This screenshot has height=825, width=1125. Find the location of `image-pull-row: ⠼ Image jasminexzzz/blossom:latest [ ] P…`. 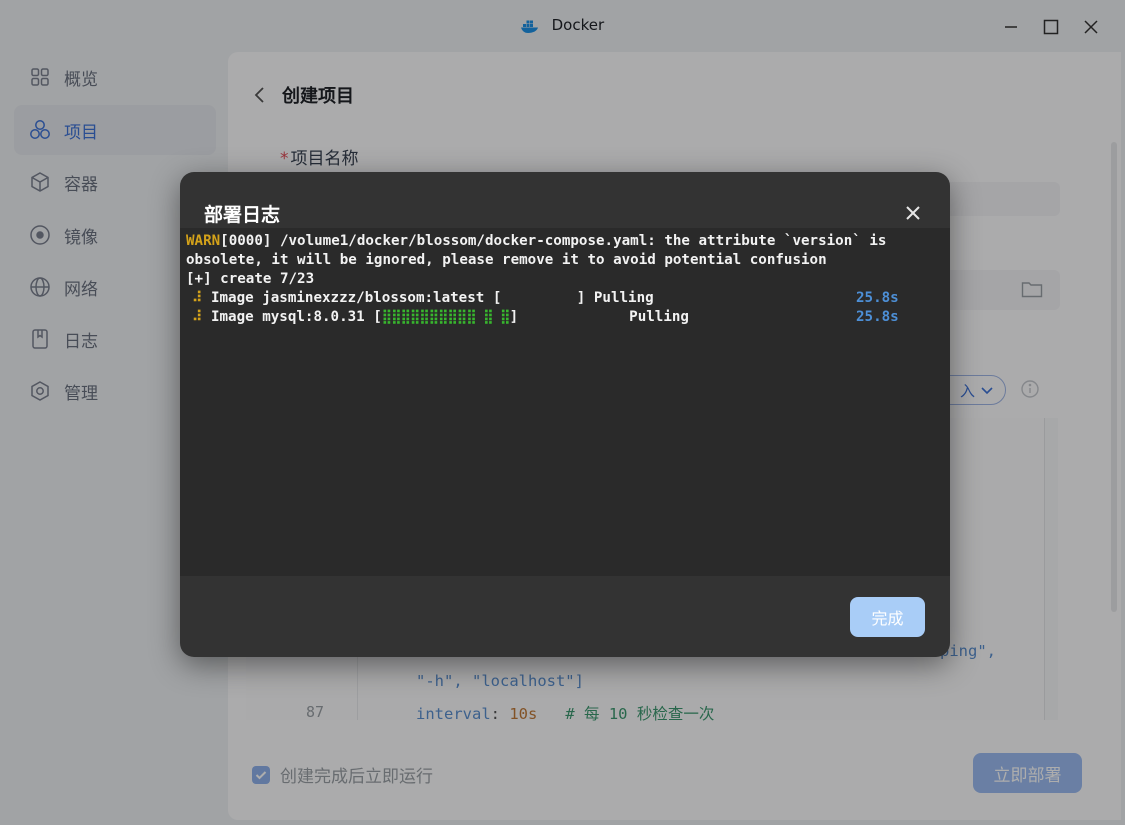

image-pull-row: ⠼ Image jasminexzzz/blossom:latest [ ] P… is located at coordinates (423, 298).